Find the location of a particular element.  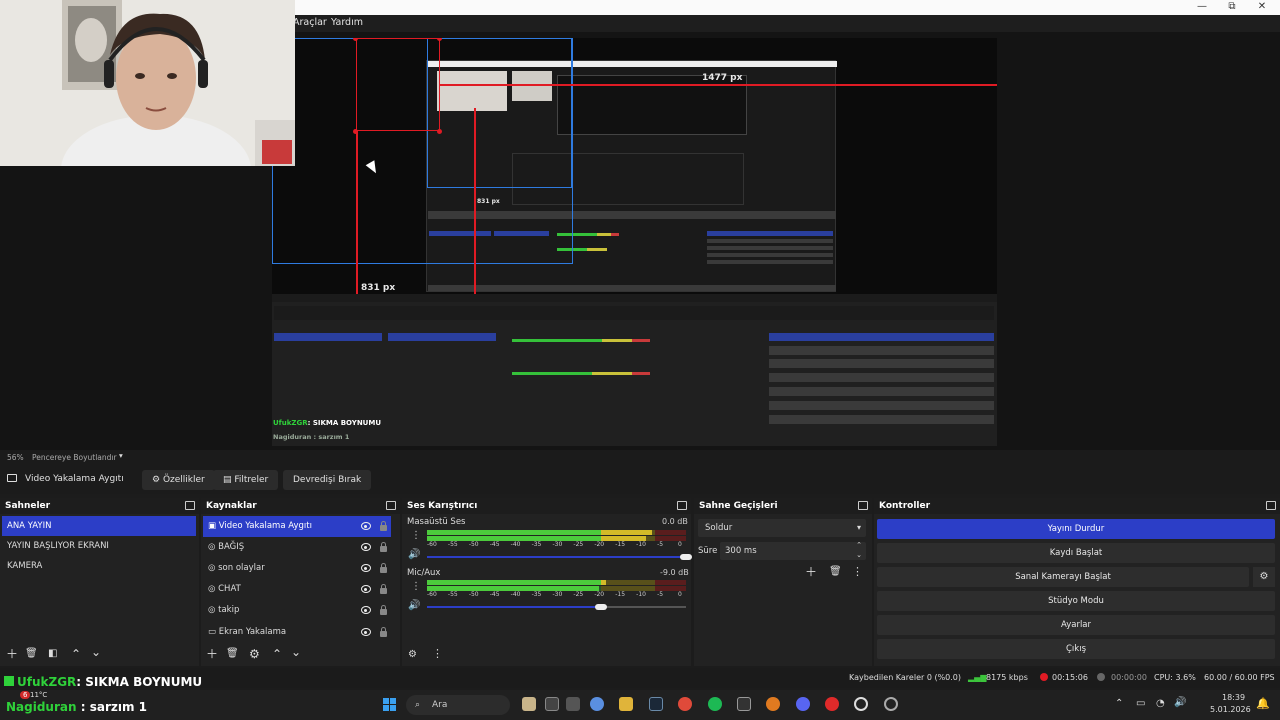

scene-item: ANA YAYIN is located at coordinates (99, 526).